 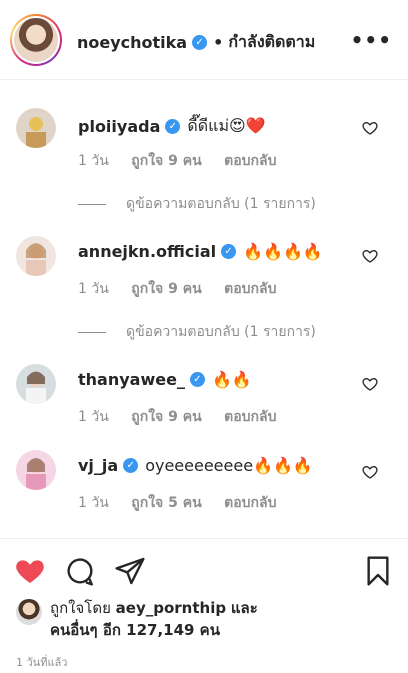 I want to click on comment-line: annejkn.official ✓ 🔥🔥🔥🔥, so click(x=200, y=251).